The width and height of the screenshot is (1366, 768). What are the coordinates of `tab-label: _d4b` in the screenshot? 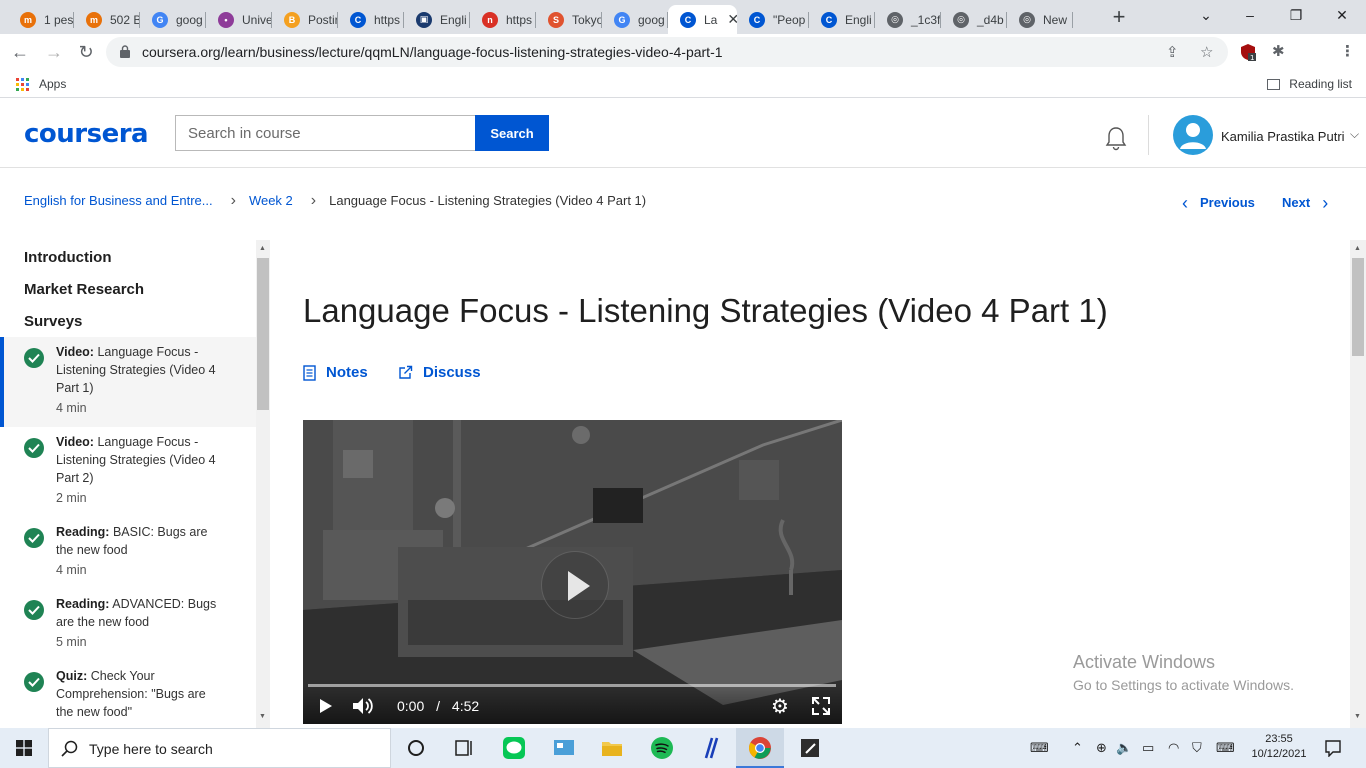 It's located at (990, 19).